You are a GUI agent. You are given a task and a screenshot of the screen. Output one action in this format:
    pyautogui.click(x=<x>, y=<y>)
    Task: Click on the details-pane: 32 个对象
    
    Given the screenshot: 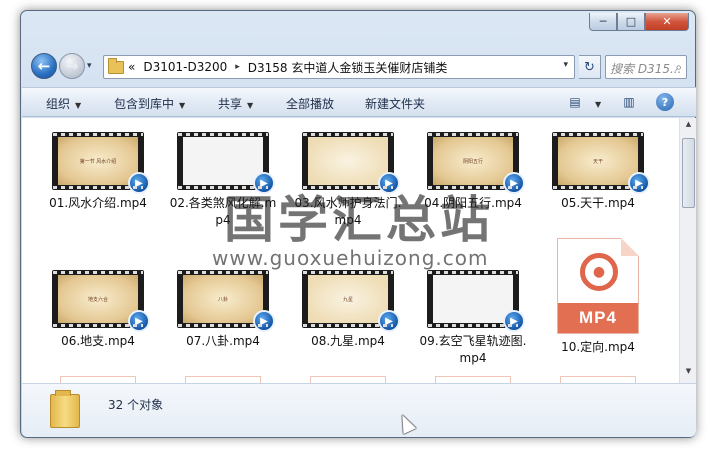 What is the action you would take?
    pyautogui.click(x=359, y=410)
    